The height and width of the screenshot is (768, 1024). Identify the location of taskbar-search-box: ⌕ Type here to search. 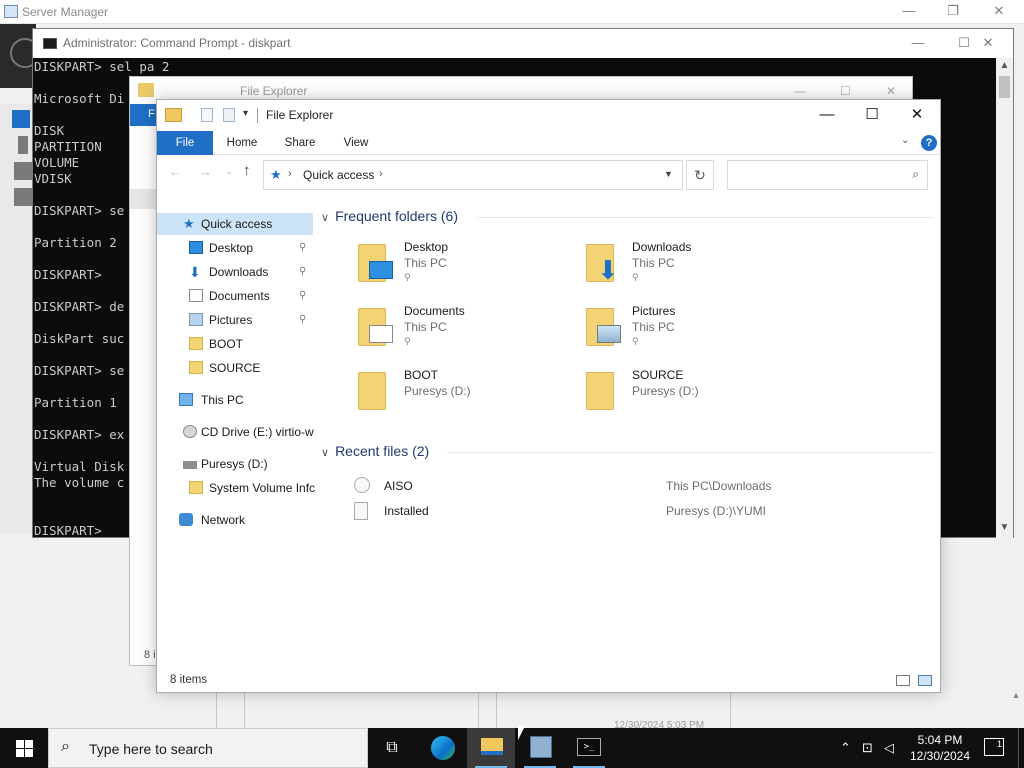
(208, 748).